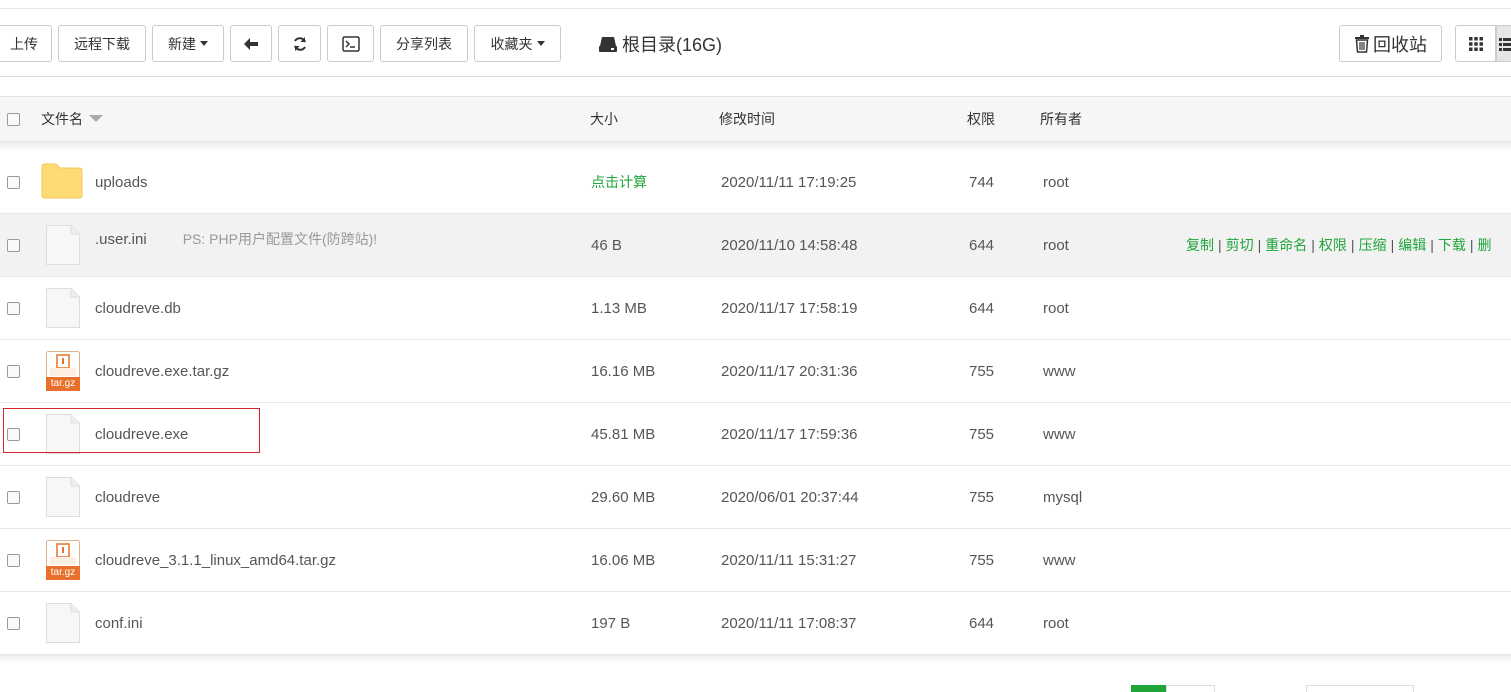 The height and width of the screenshot is (692, 1511). Describe the element at coordinates (789, 245) in the screenshot. I see `file-modified-time: 2020/11/10 14:58:48` at that location.